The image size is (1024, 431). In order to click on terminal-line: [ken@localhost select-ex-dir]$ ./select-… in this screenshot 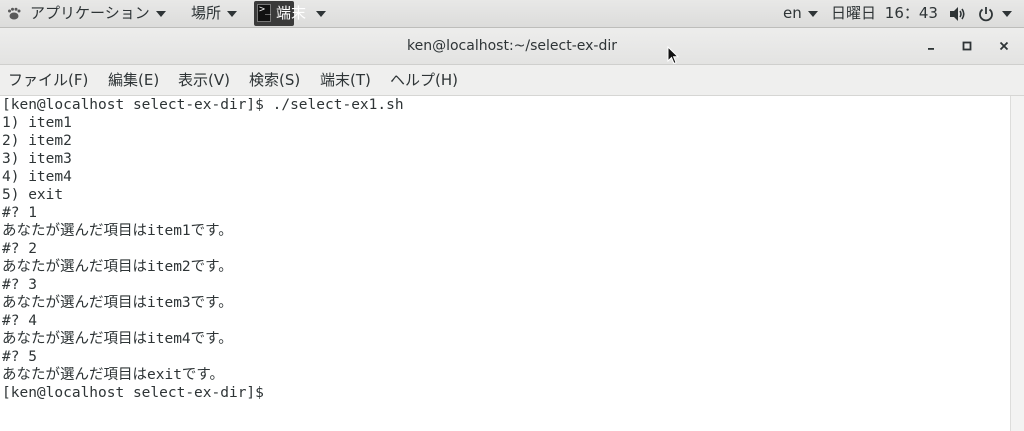, I will do `click(203, 105)`.